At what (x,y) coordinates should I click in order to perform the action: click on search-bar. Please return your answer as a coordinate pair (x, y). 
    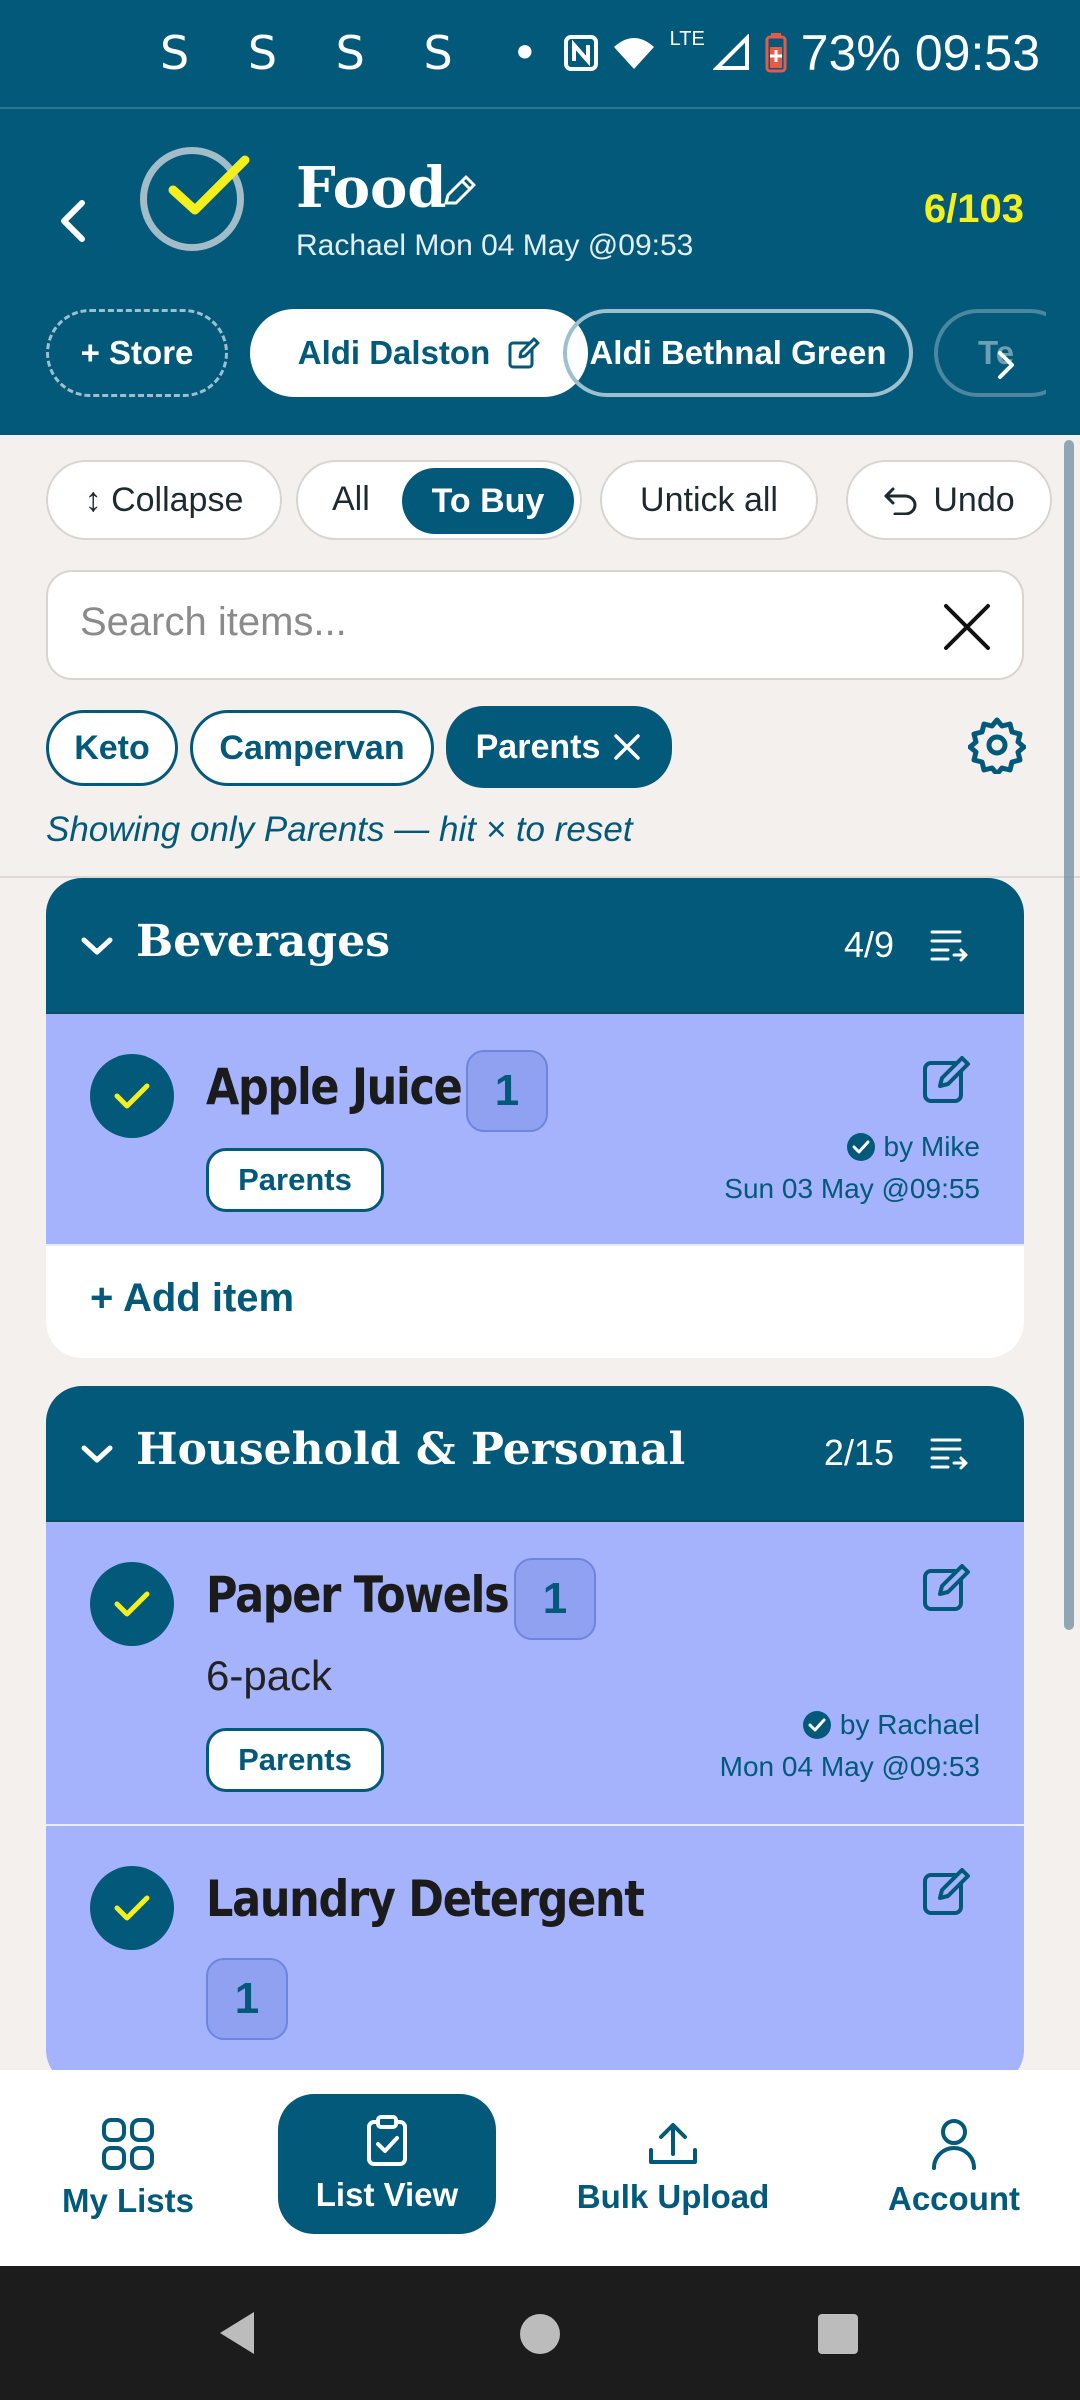
    Looking at the image, I should click on (535, 625).